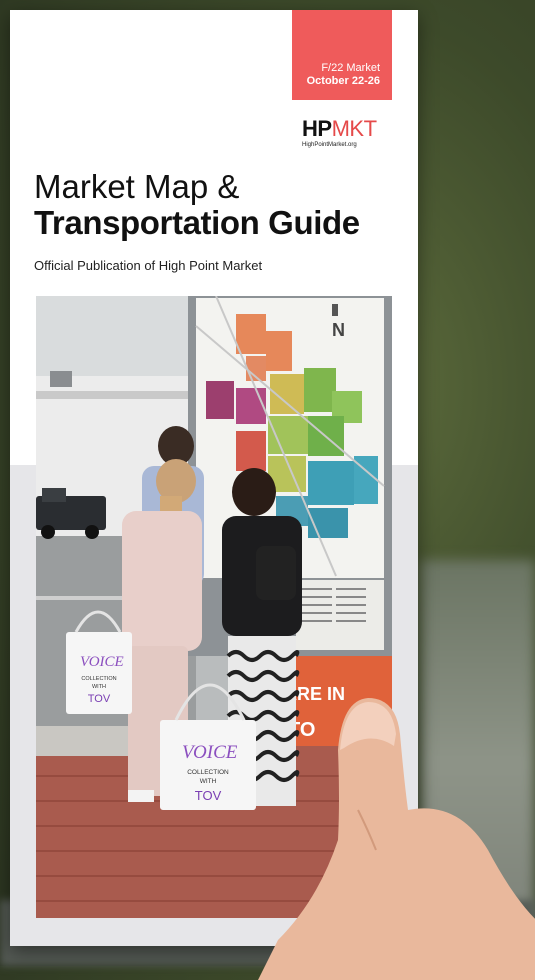 The image size is (535, 980). What do you see at coordinates (208, 795) in the screenshot?
I see `bag-line3-right: TOV` at bounding box center [208, 795].